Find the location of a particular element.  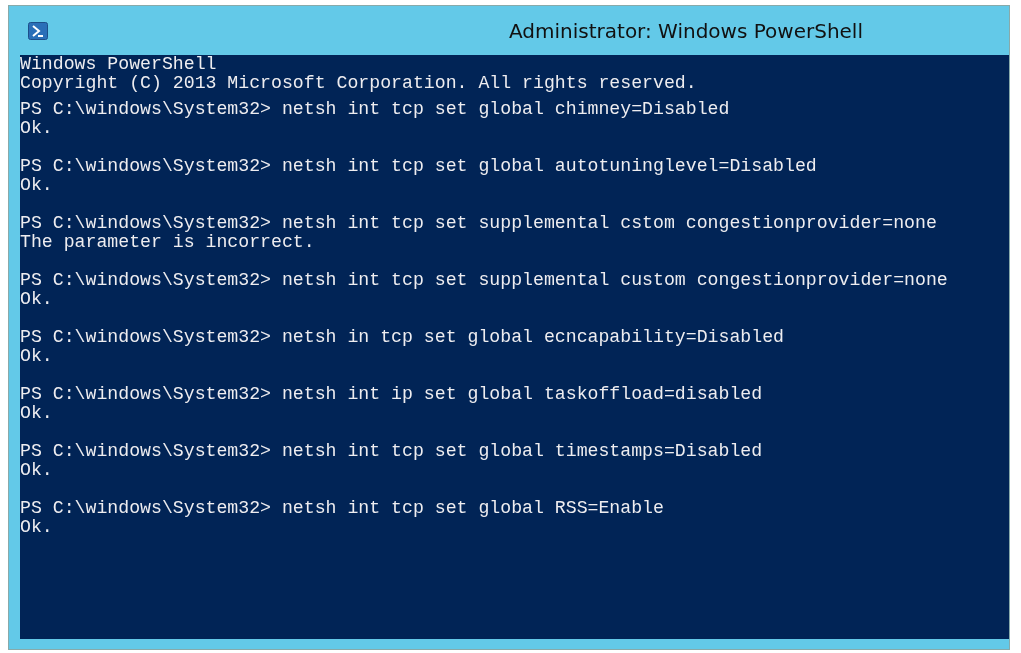

command-line: PS C:\windows\System32> netsh int tcp set supplemental cstom congestionprovider=none is located at coordinates (479, 223).